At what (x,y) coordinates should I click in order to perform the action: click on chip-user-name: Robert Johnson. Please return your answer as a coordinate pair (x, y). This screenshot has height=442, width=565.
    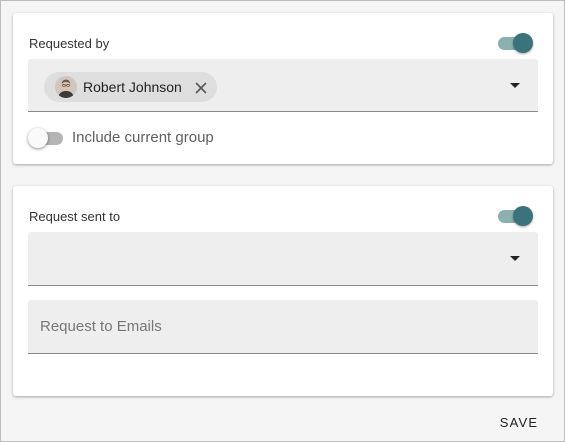
    Looking at the image, I should click on (132, 87).